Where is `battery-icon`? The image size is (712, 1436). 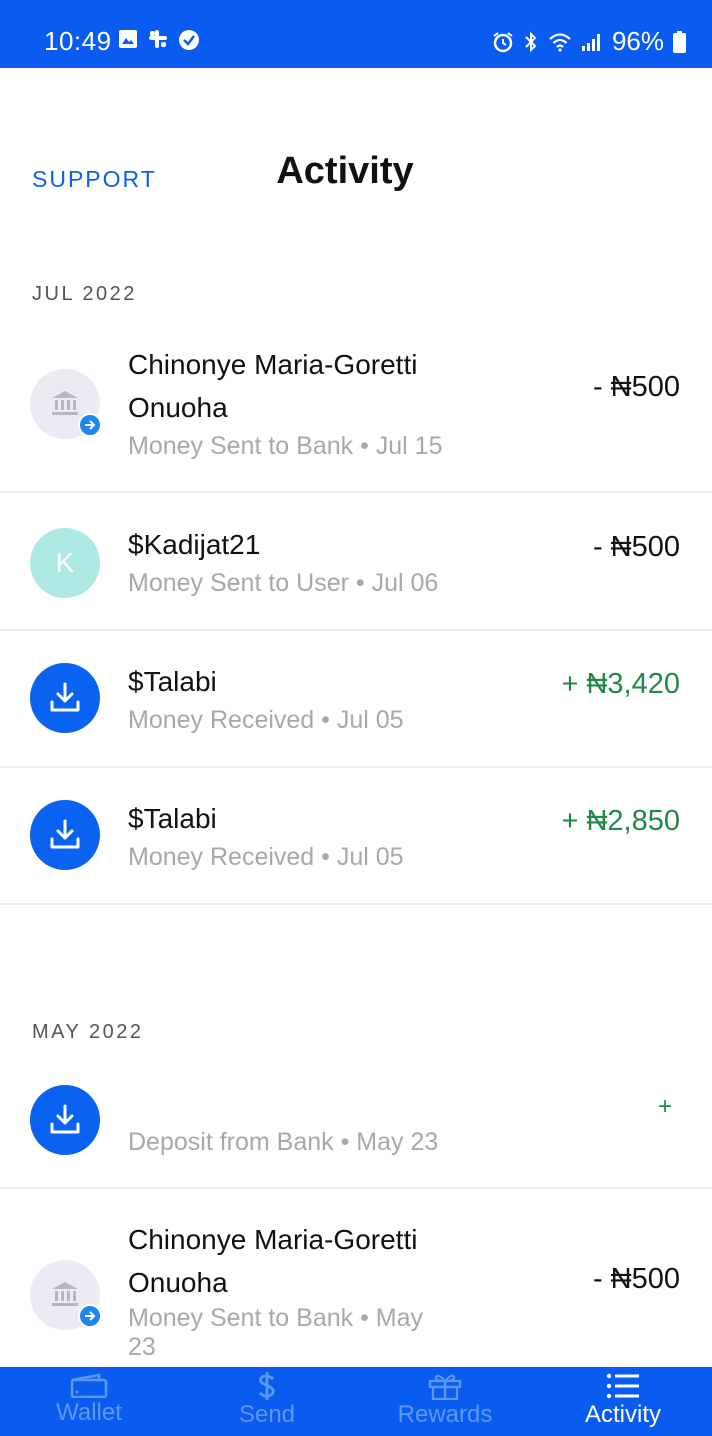 battery-icon is located at coordinates (679, 41).